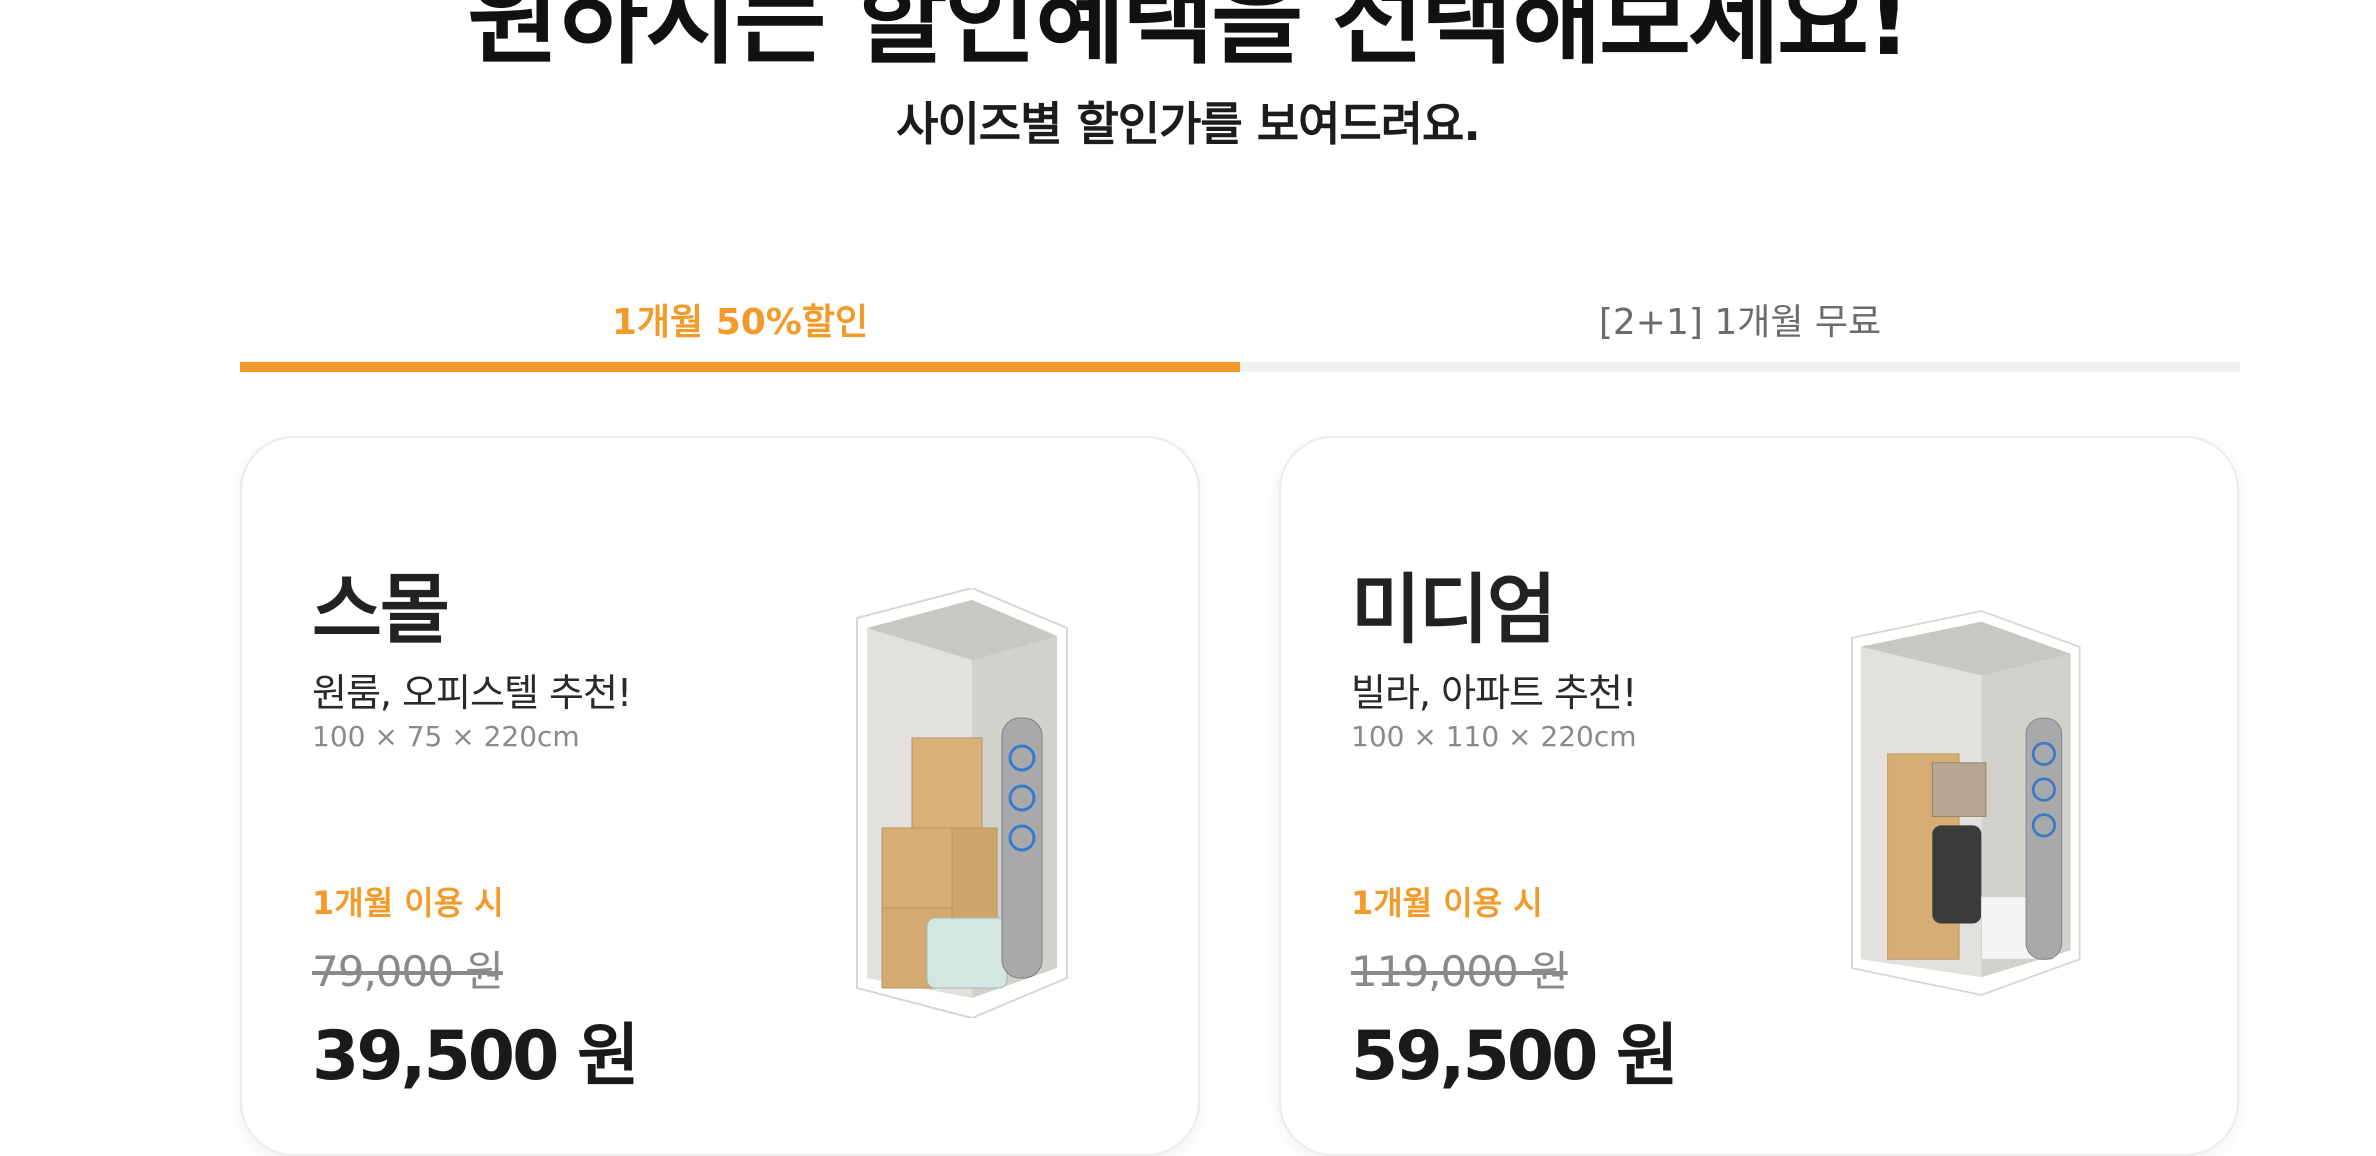  What do you see at coordinates (1740, 322) in the screenshot?
I see `tab-label: [2+1] 1개월 무료` at bounding box center [1740, 322].